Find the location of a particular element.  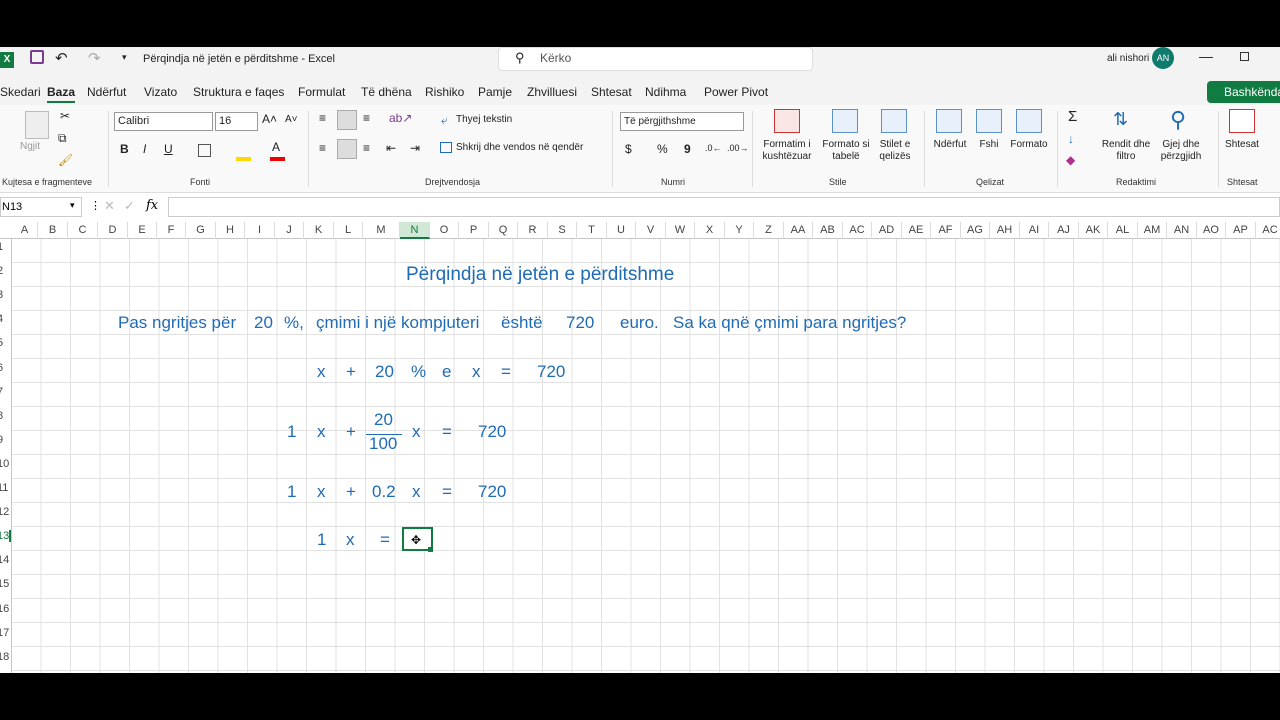

column-header: G is located at coordinates (201, 230).